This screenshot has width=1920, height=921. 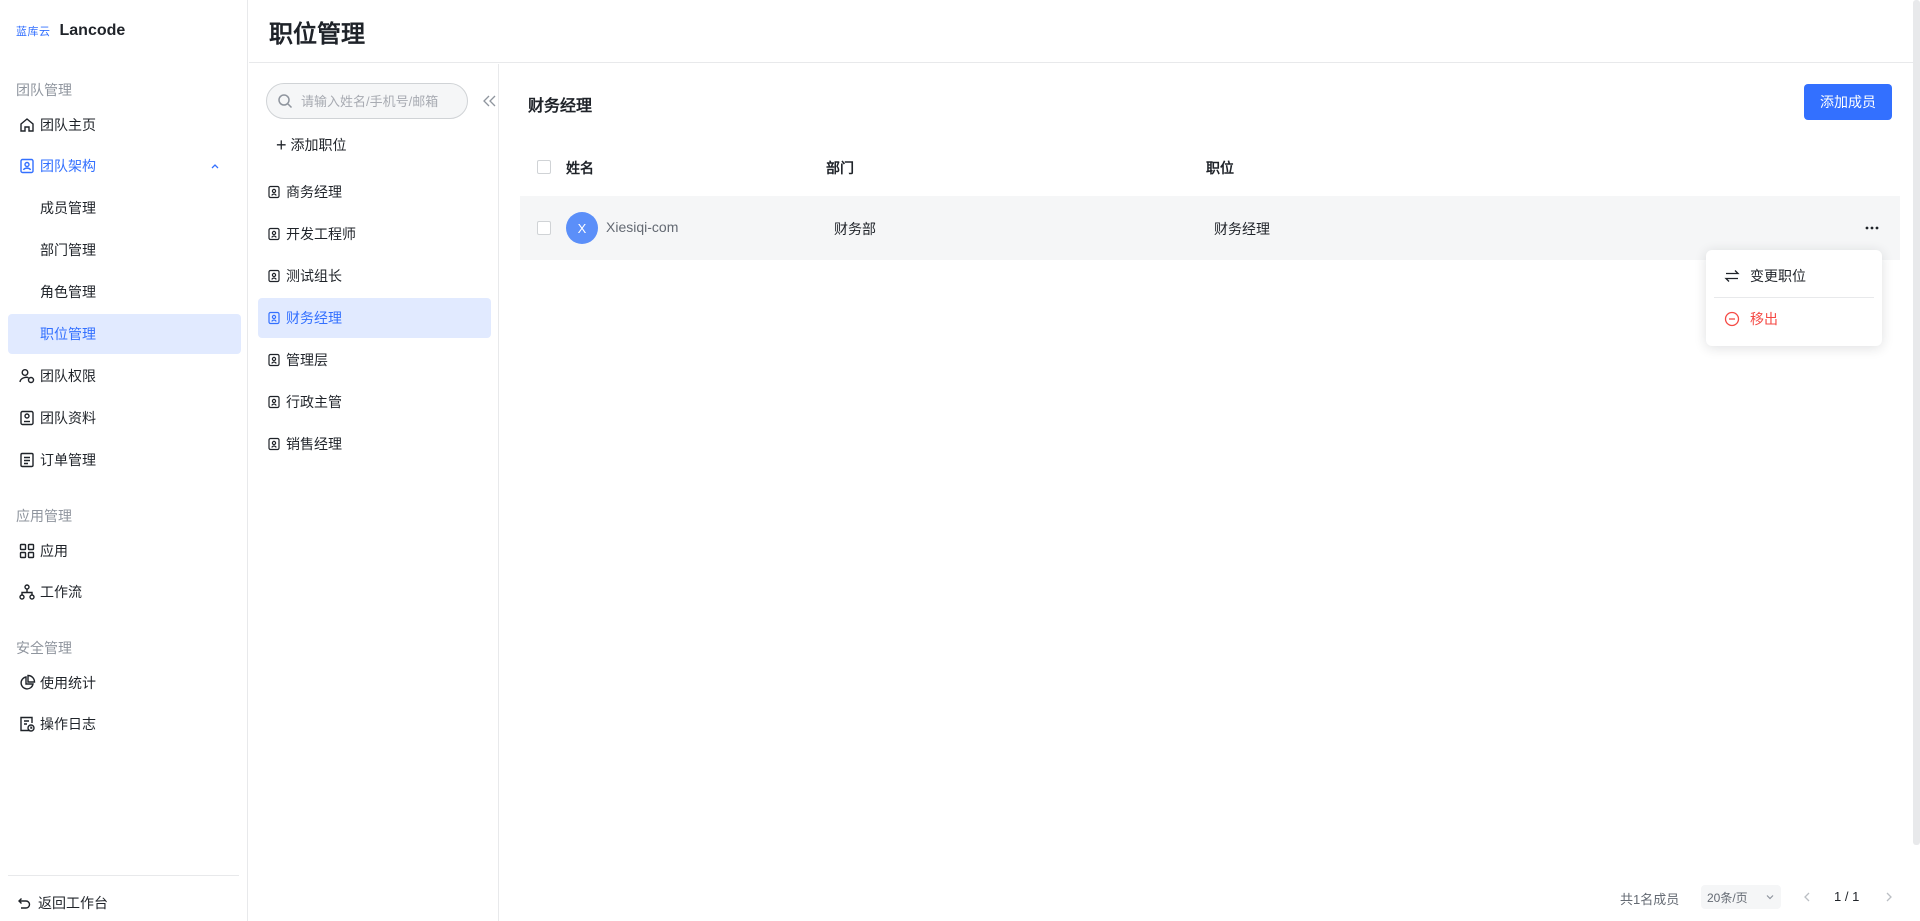 What do you see at coordinates (490, 101) in the screenshot?
I see `collapse-panel-icon` at bounding box center [490, 101].